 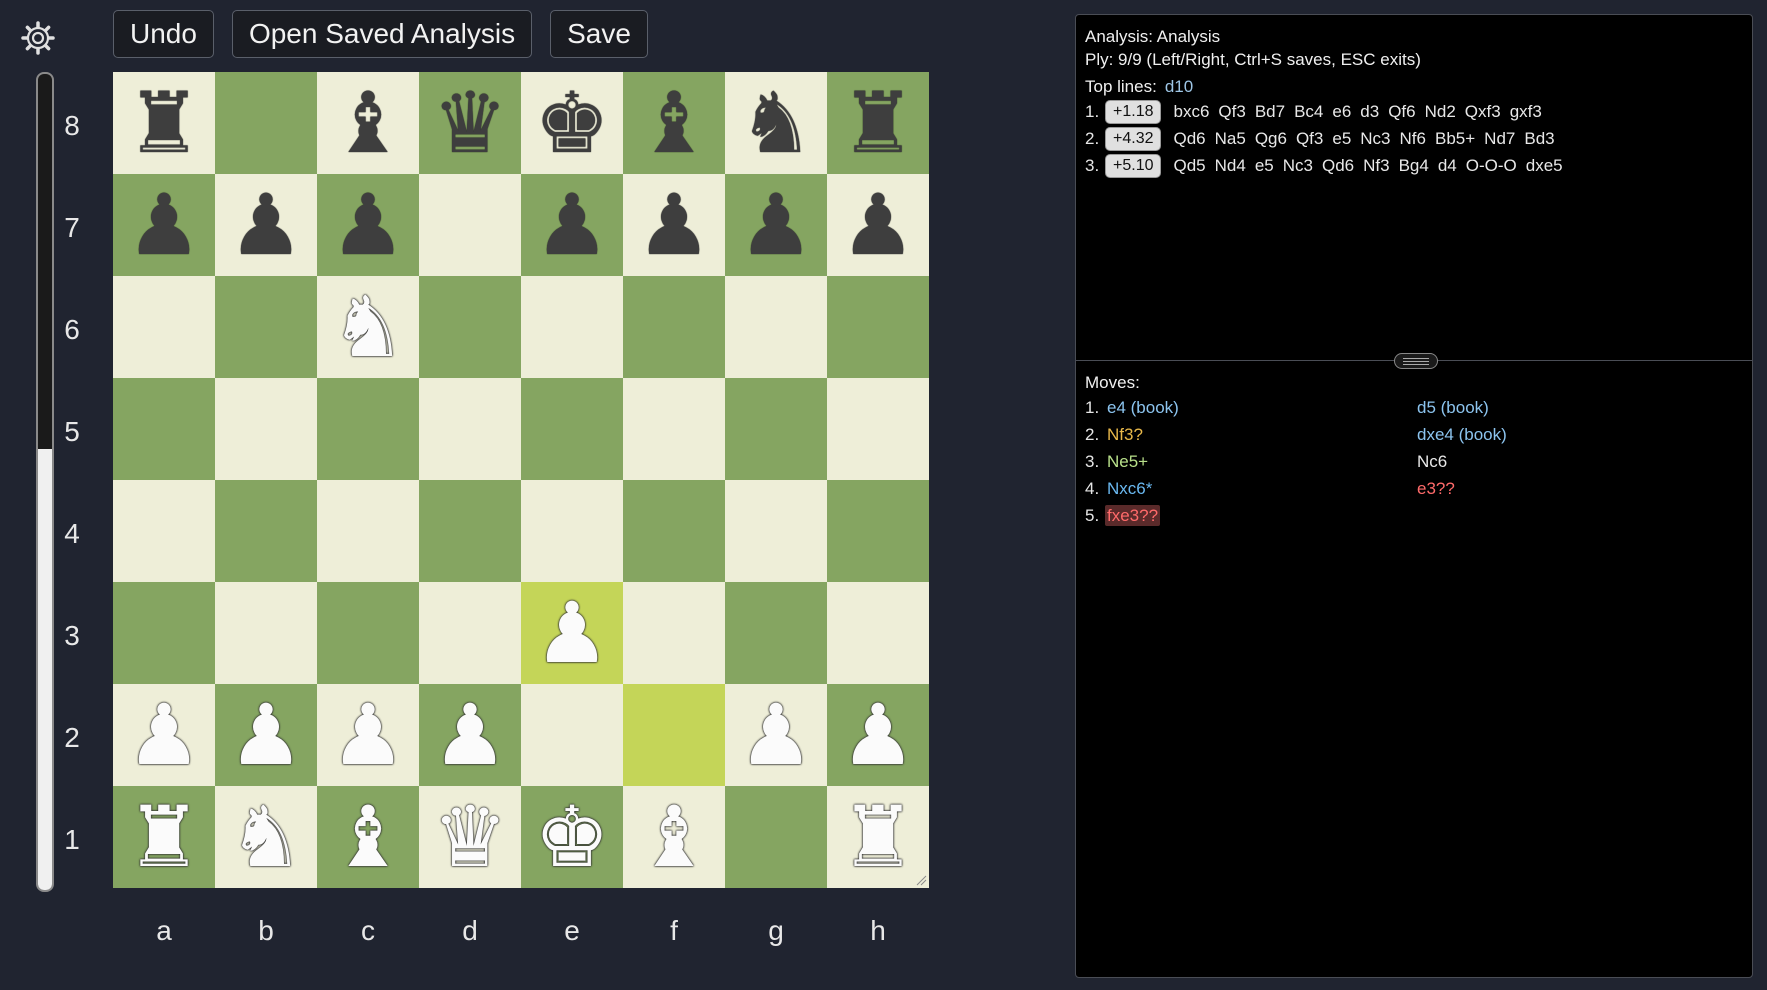 I want to click on pv-move: Nd2, so click(x=1440, y=112).